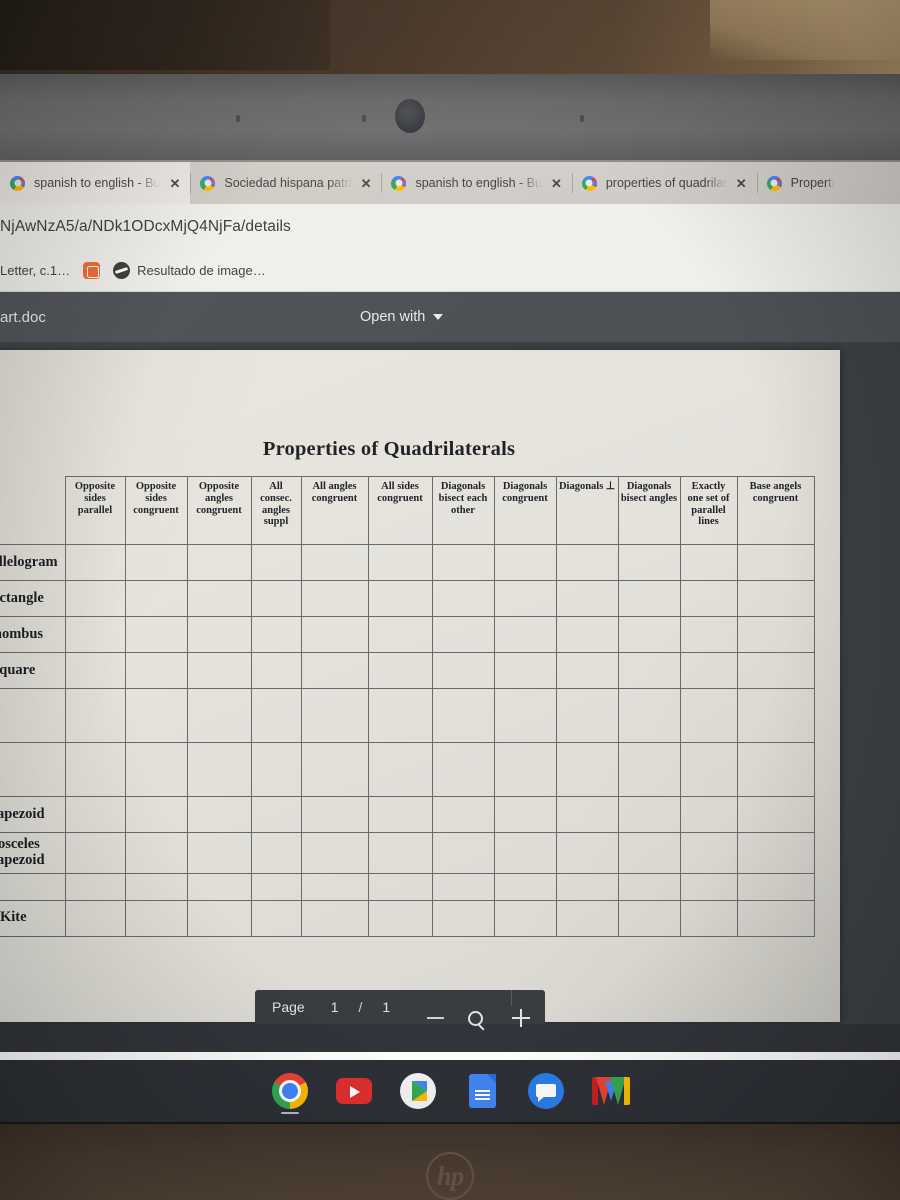 This screenshot has height=1200, width=900. What do you see at coordinates (92, 270) in the screenshot?
I see `bookmark-blogger` at bounding box center [92, 270].